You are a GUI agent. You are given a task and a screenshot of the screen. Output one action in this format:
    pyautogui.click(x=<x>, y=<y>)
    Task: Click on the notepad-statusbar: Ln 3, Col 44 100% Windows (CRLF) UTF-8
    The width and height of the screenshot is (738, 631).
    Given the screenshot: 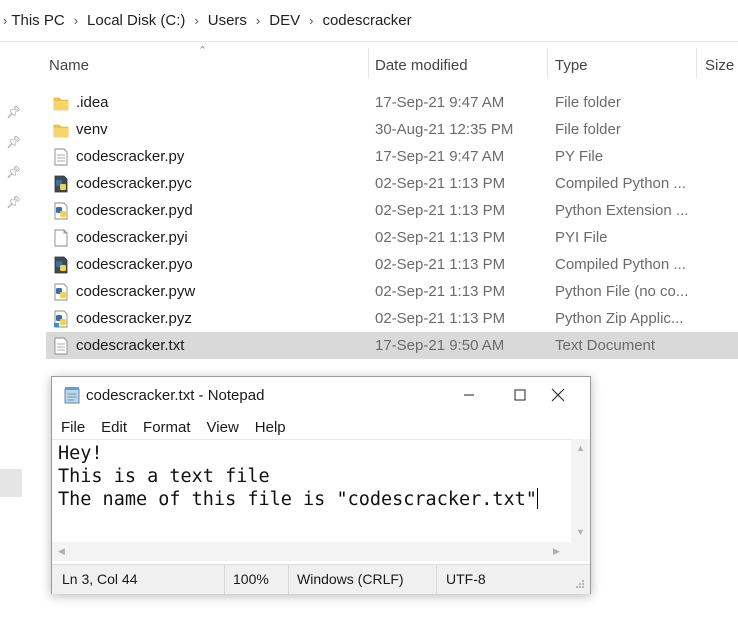 What is the action you would take?
    pyautogui.click(x=321, y=579)
    